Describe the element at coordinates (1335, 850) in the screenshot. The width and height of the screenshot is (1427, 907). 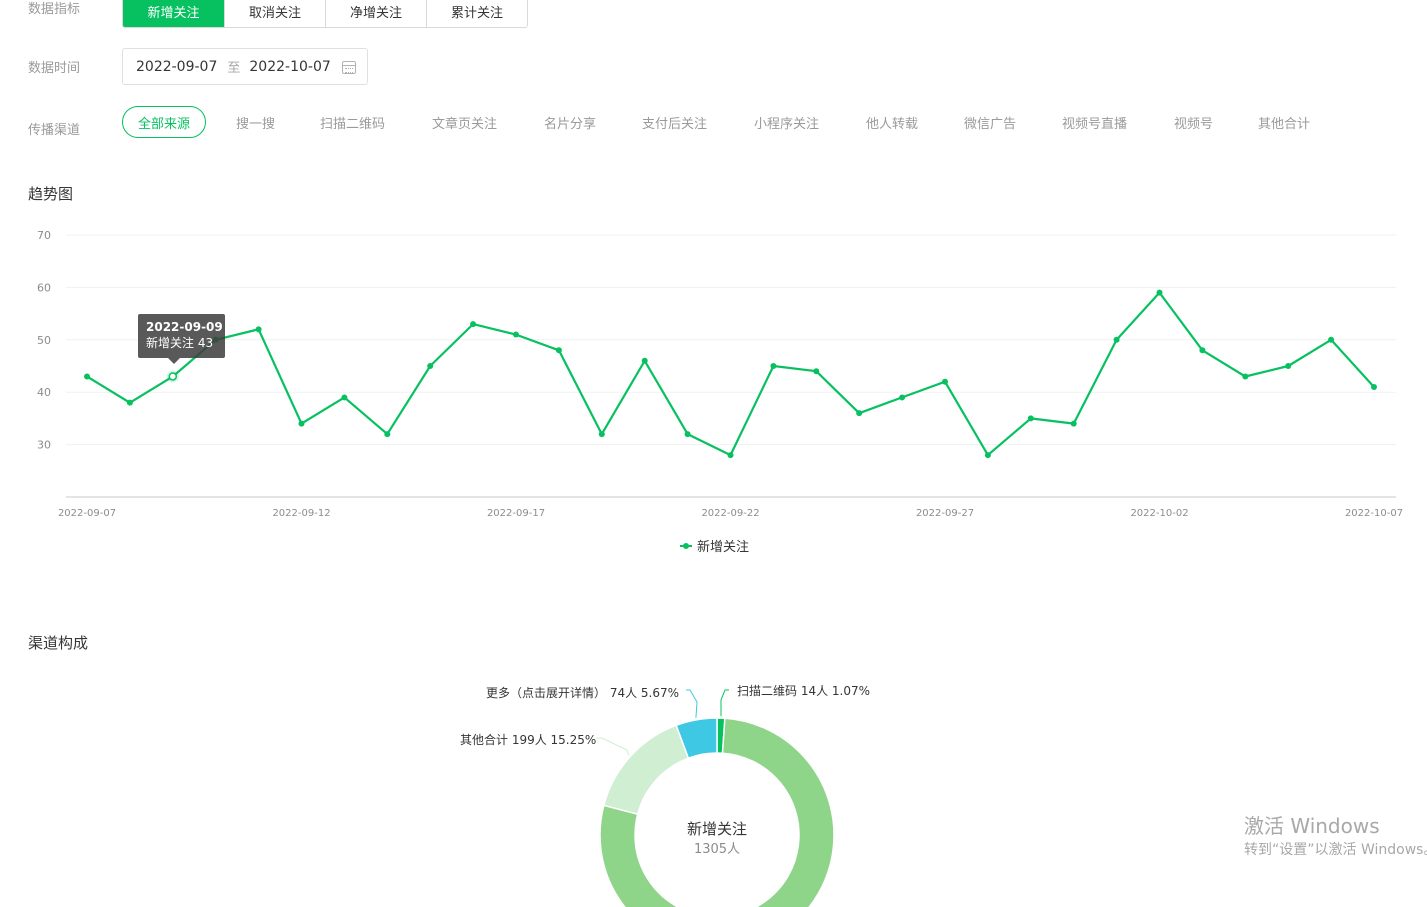
I see `watermark-line2: 转到“设置”以激活 Windows。` at that location.